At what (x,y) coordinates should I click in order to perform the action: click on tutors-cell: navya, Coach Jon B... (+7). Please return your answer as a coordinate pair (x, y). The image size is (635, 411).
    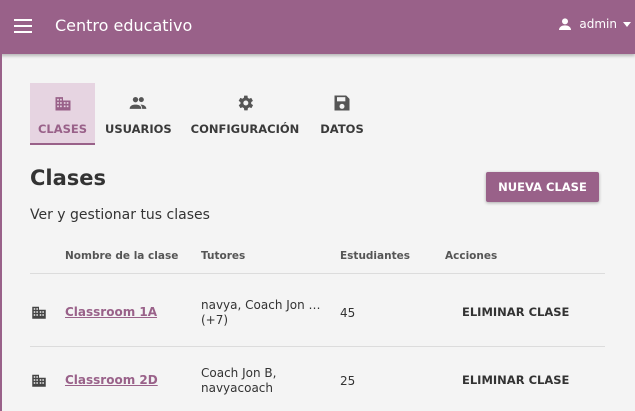
    Looking at the image, I should click on (263, 313).